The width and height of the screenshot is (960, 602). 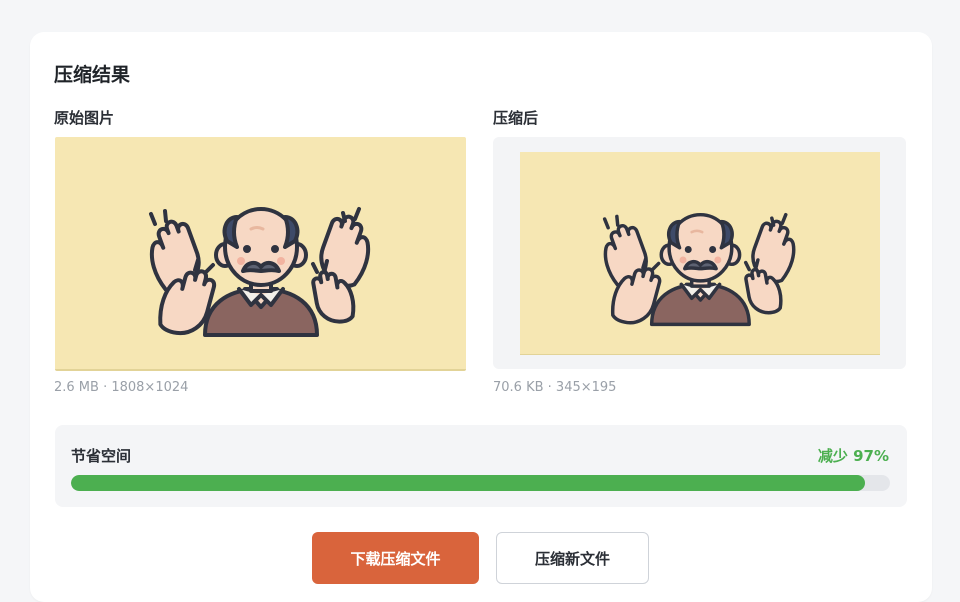 I want to click on savings-progress-bar, so click(x=480, y=483).